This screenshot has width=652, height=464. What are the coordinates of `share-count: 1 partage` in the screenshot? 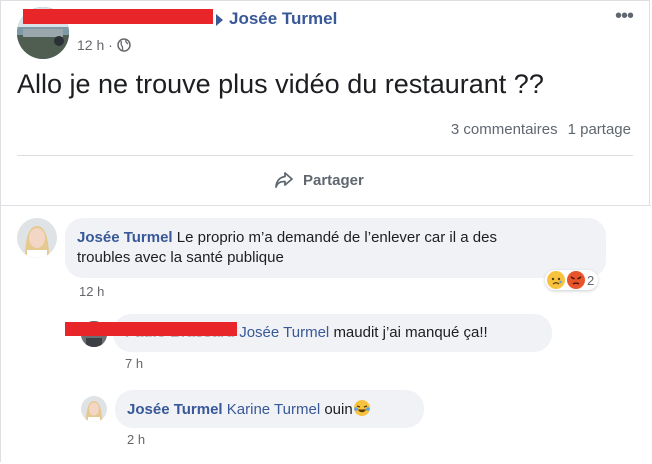 It's located at (599, 129).